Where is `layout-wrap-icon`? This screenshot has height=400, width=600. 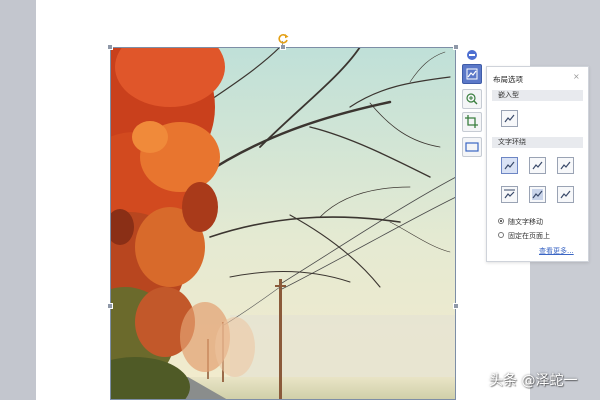
layout-wrap-icon is located at coordinates (472, 74).